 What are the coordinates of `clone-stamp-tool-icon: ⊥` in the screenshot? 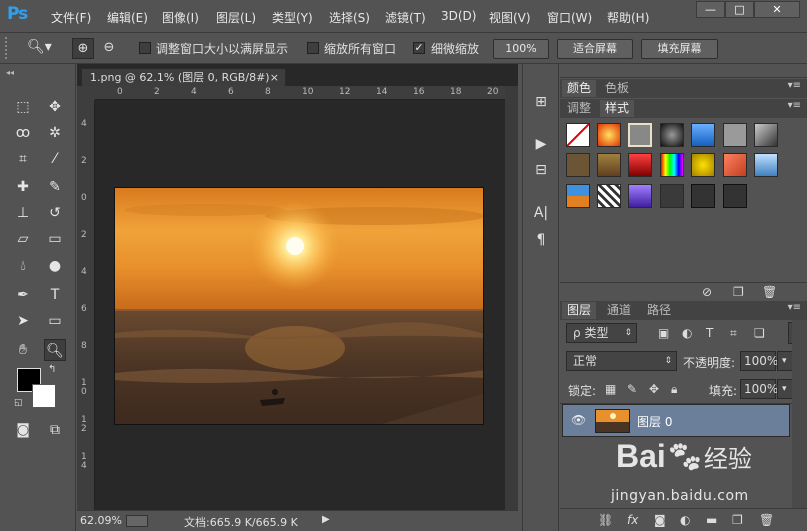 It's located at (23, 213).